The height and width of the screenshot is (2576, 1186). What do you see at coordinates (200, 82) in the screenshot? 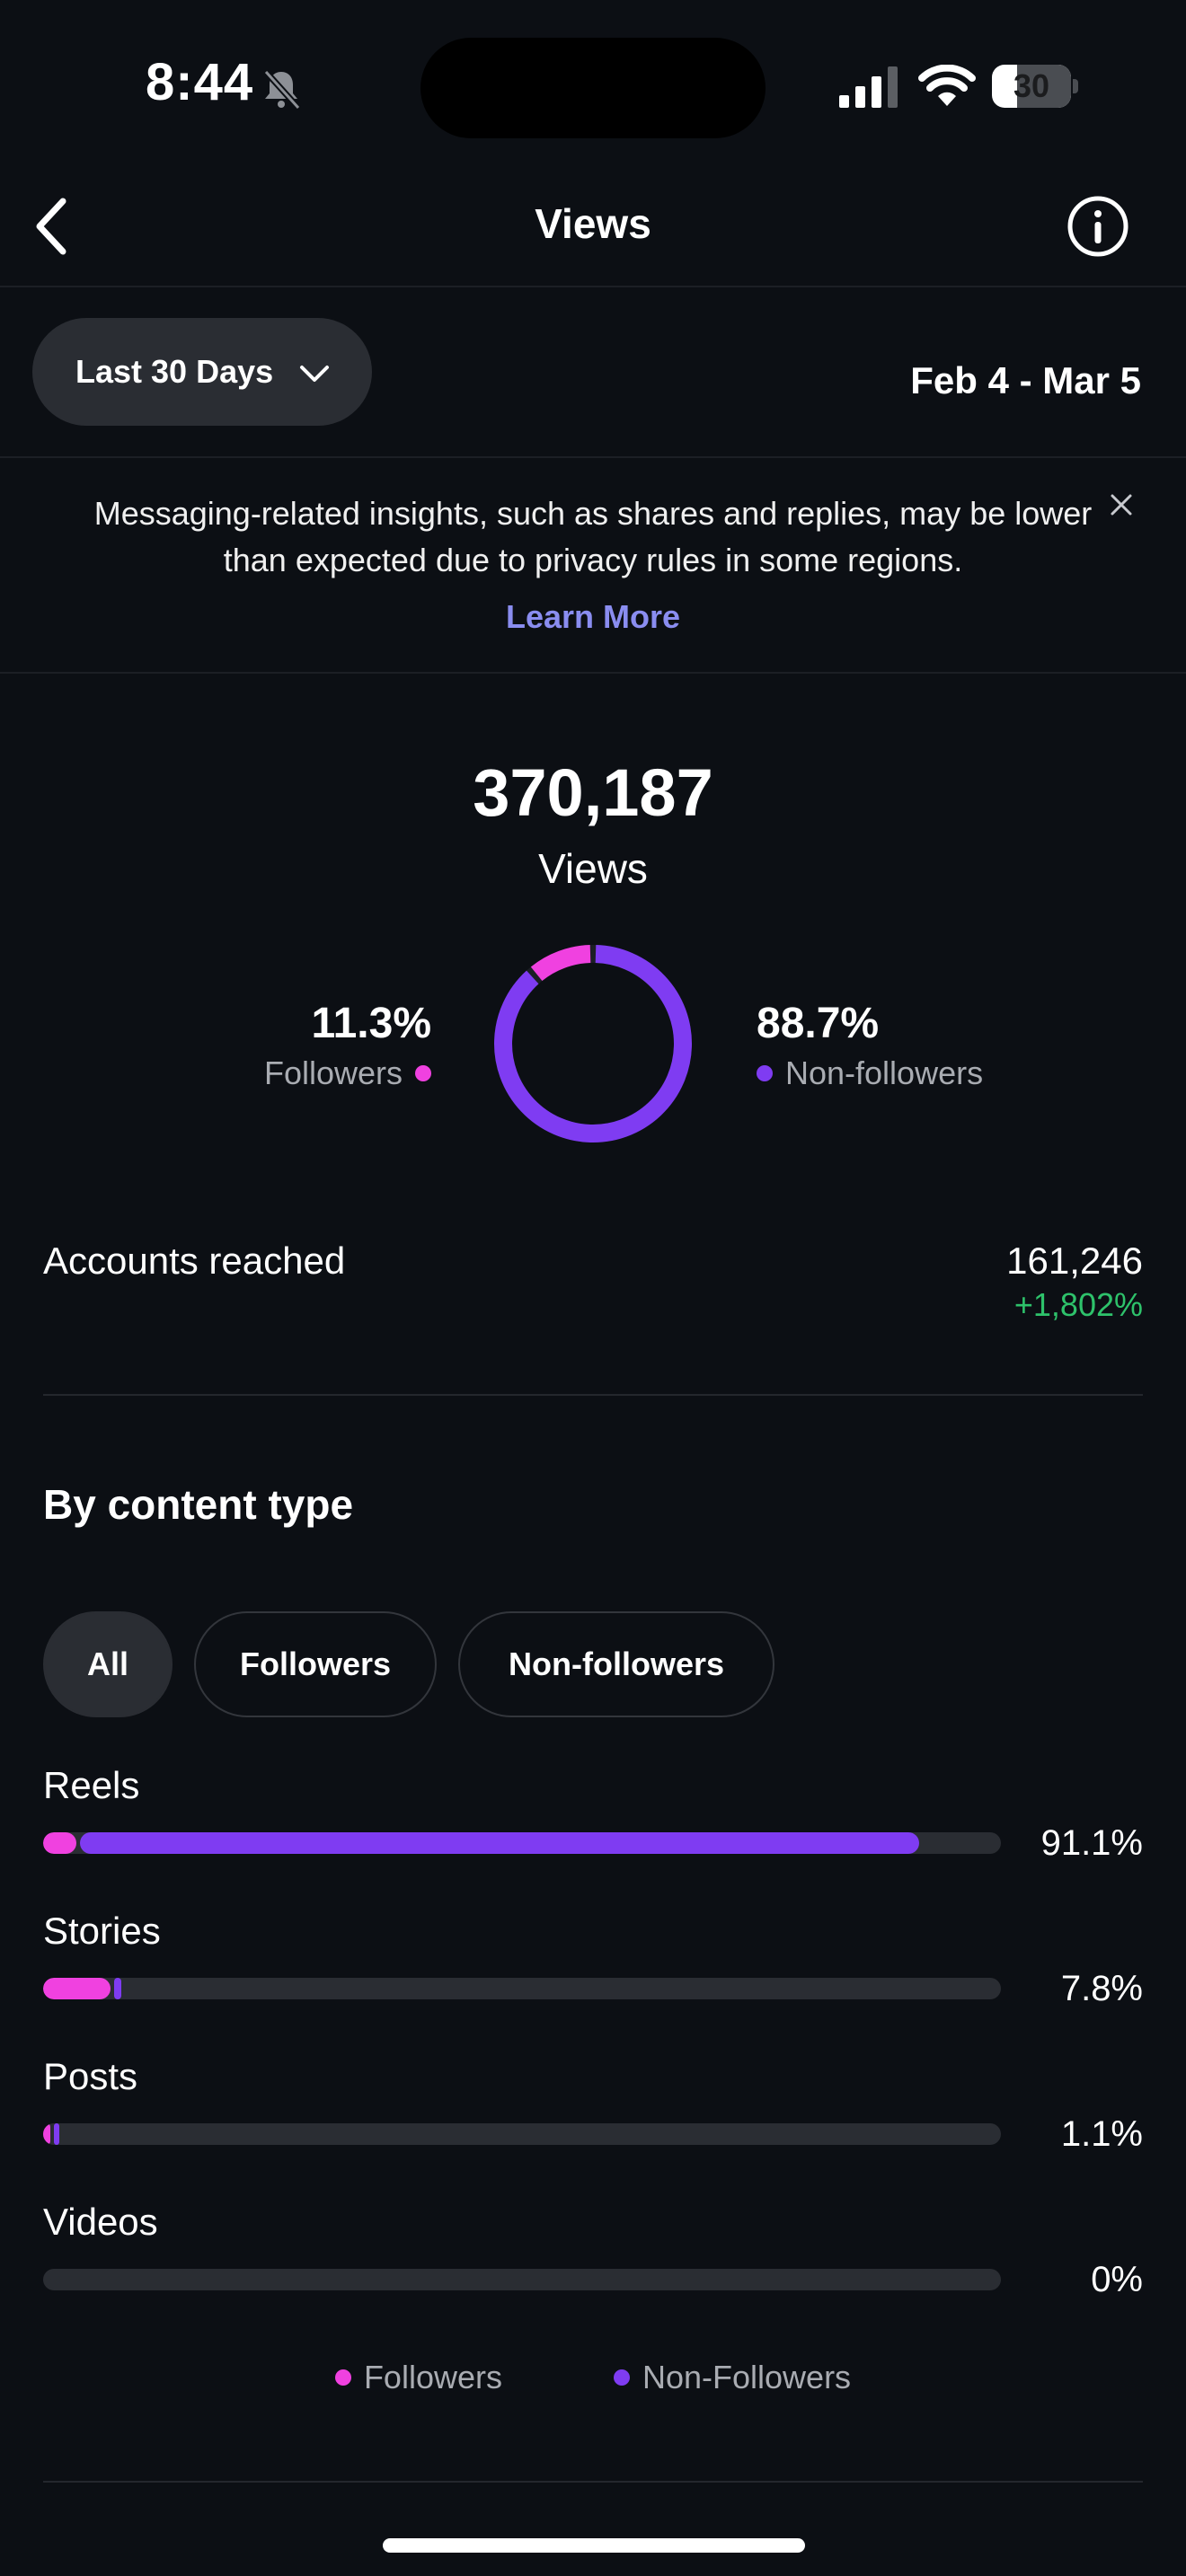
I see `status-time: 8:44` at bounding box center [200, 82].